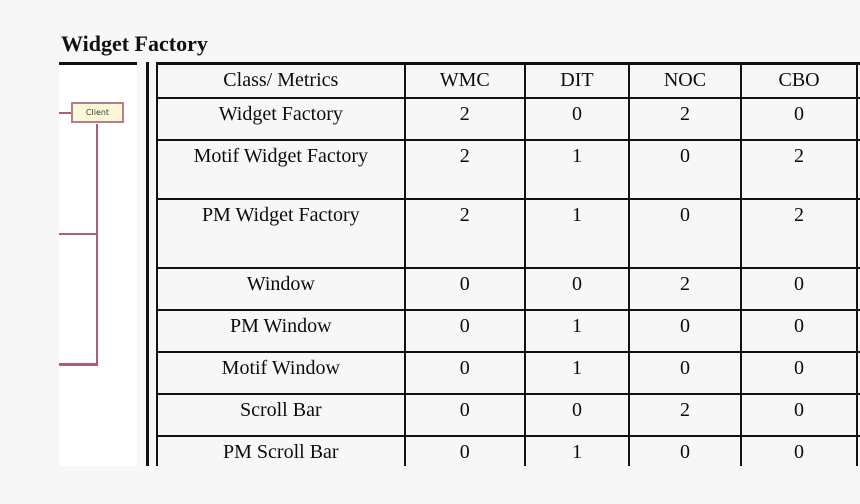 This screenshot has width=860, height=504. What do you see at coordinates (78, 364) in the screenshot?
I see `connector-line-bottom-horizontal` at bounding box center [78, 364].